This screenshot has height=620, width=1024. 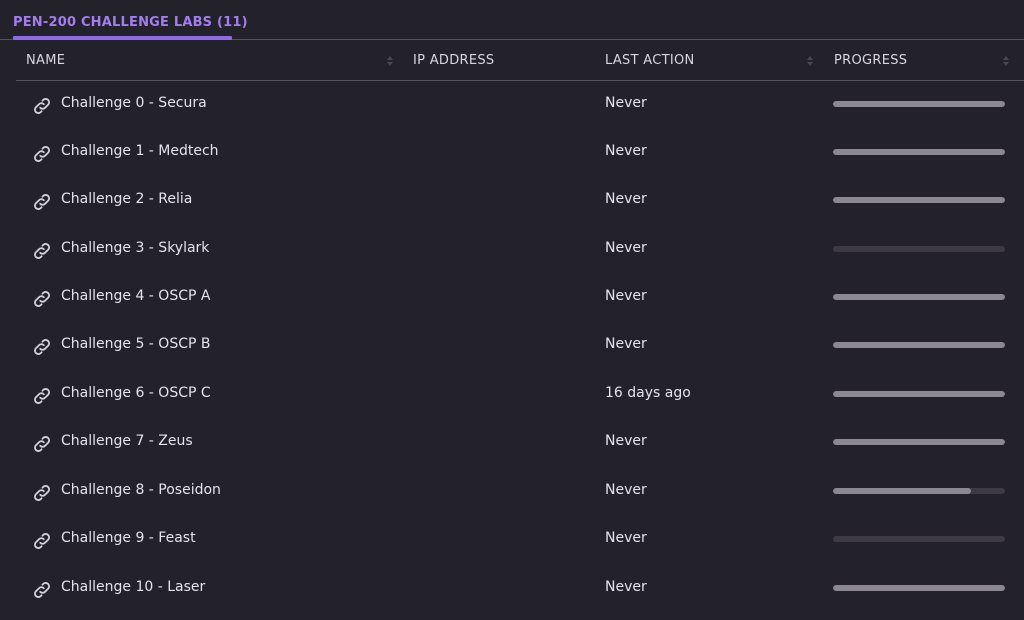 I want to click on challenge-name: Challenge 0 - Secura, so click(x=134, y=103).